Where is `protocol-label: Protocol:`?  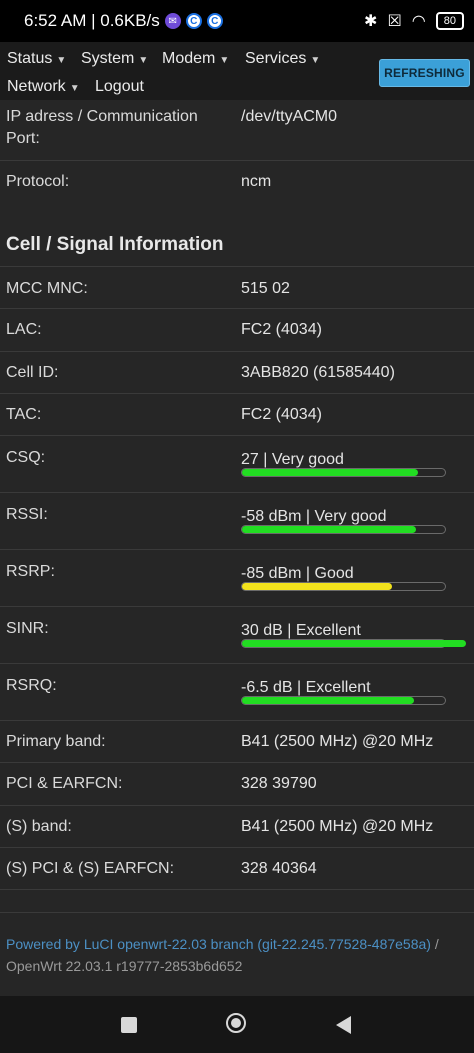 protocol-label: Protocol: is located at coordinates (38, 181).